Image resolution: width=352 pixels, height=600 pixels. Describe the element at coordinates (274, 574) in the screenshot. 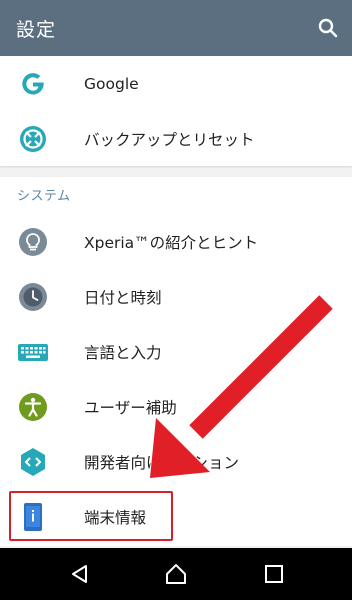

I see `recents-icon` at that location.